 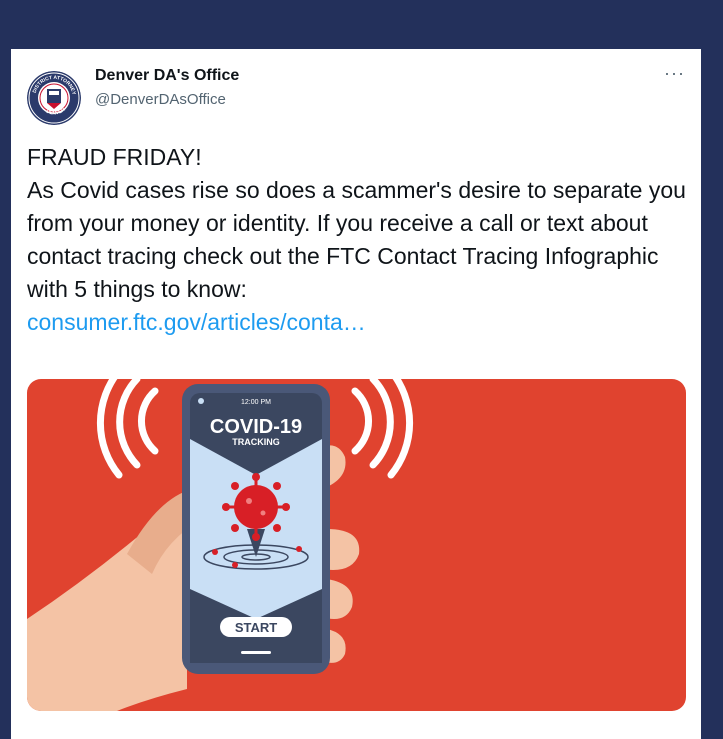 What do you see at coordinates (54, 98) in the screenshot?
I see `avatar: DISTRICT ATTORNEY DENVER` at bounding box center [54, 98].